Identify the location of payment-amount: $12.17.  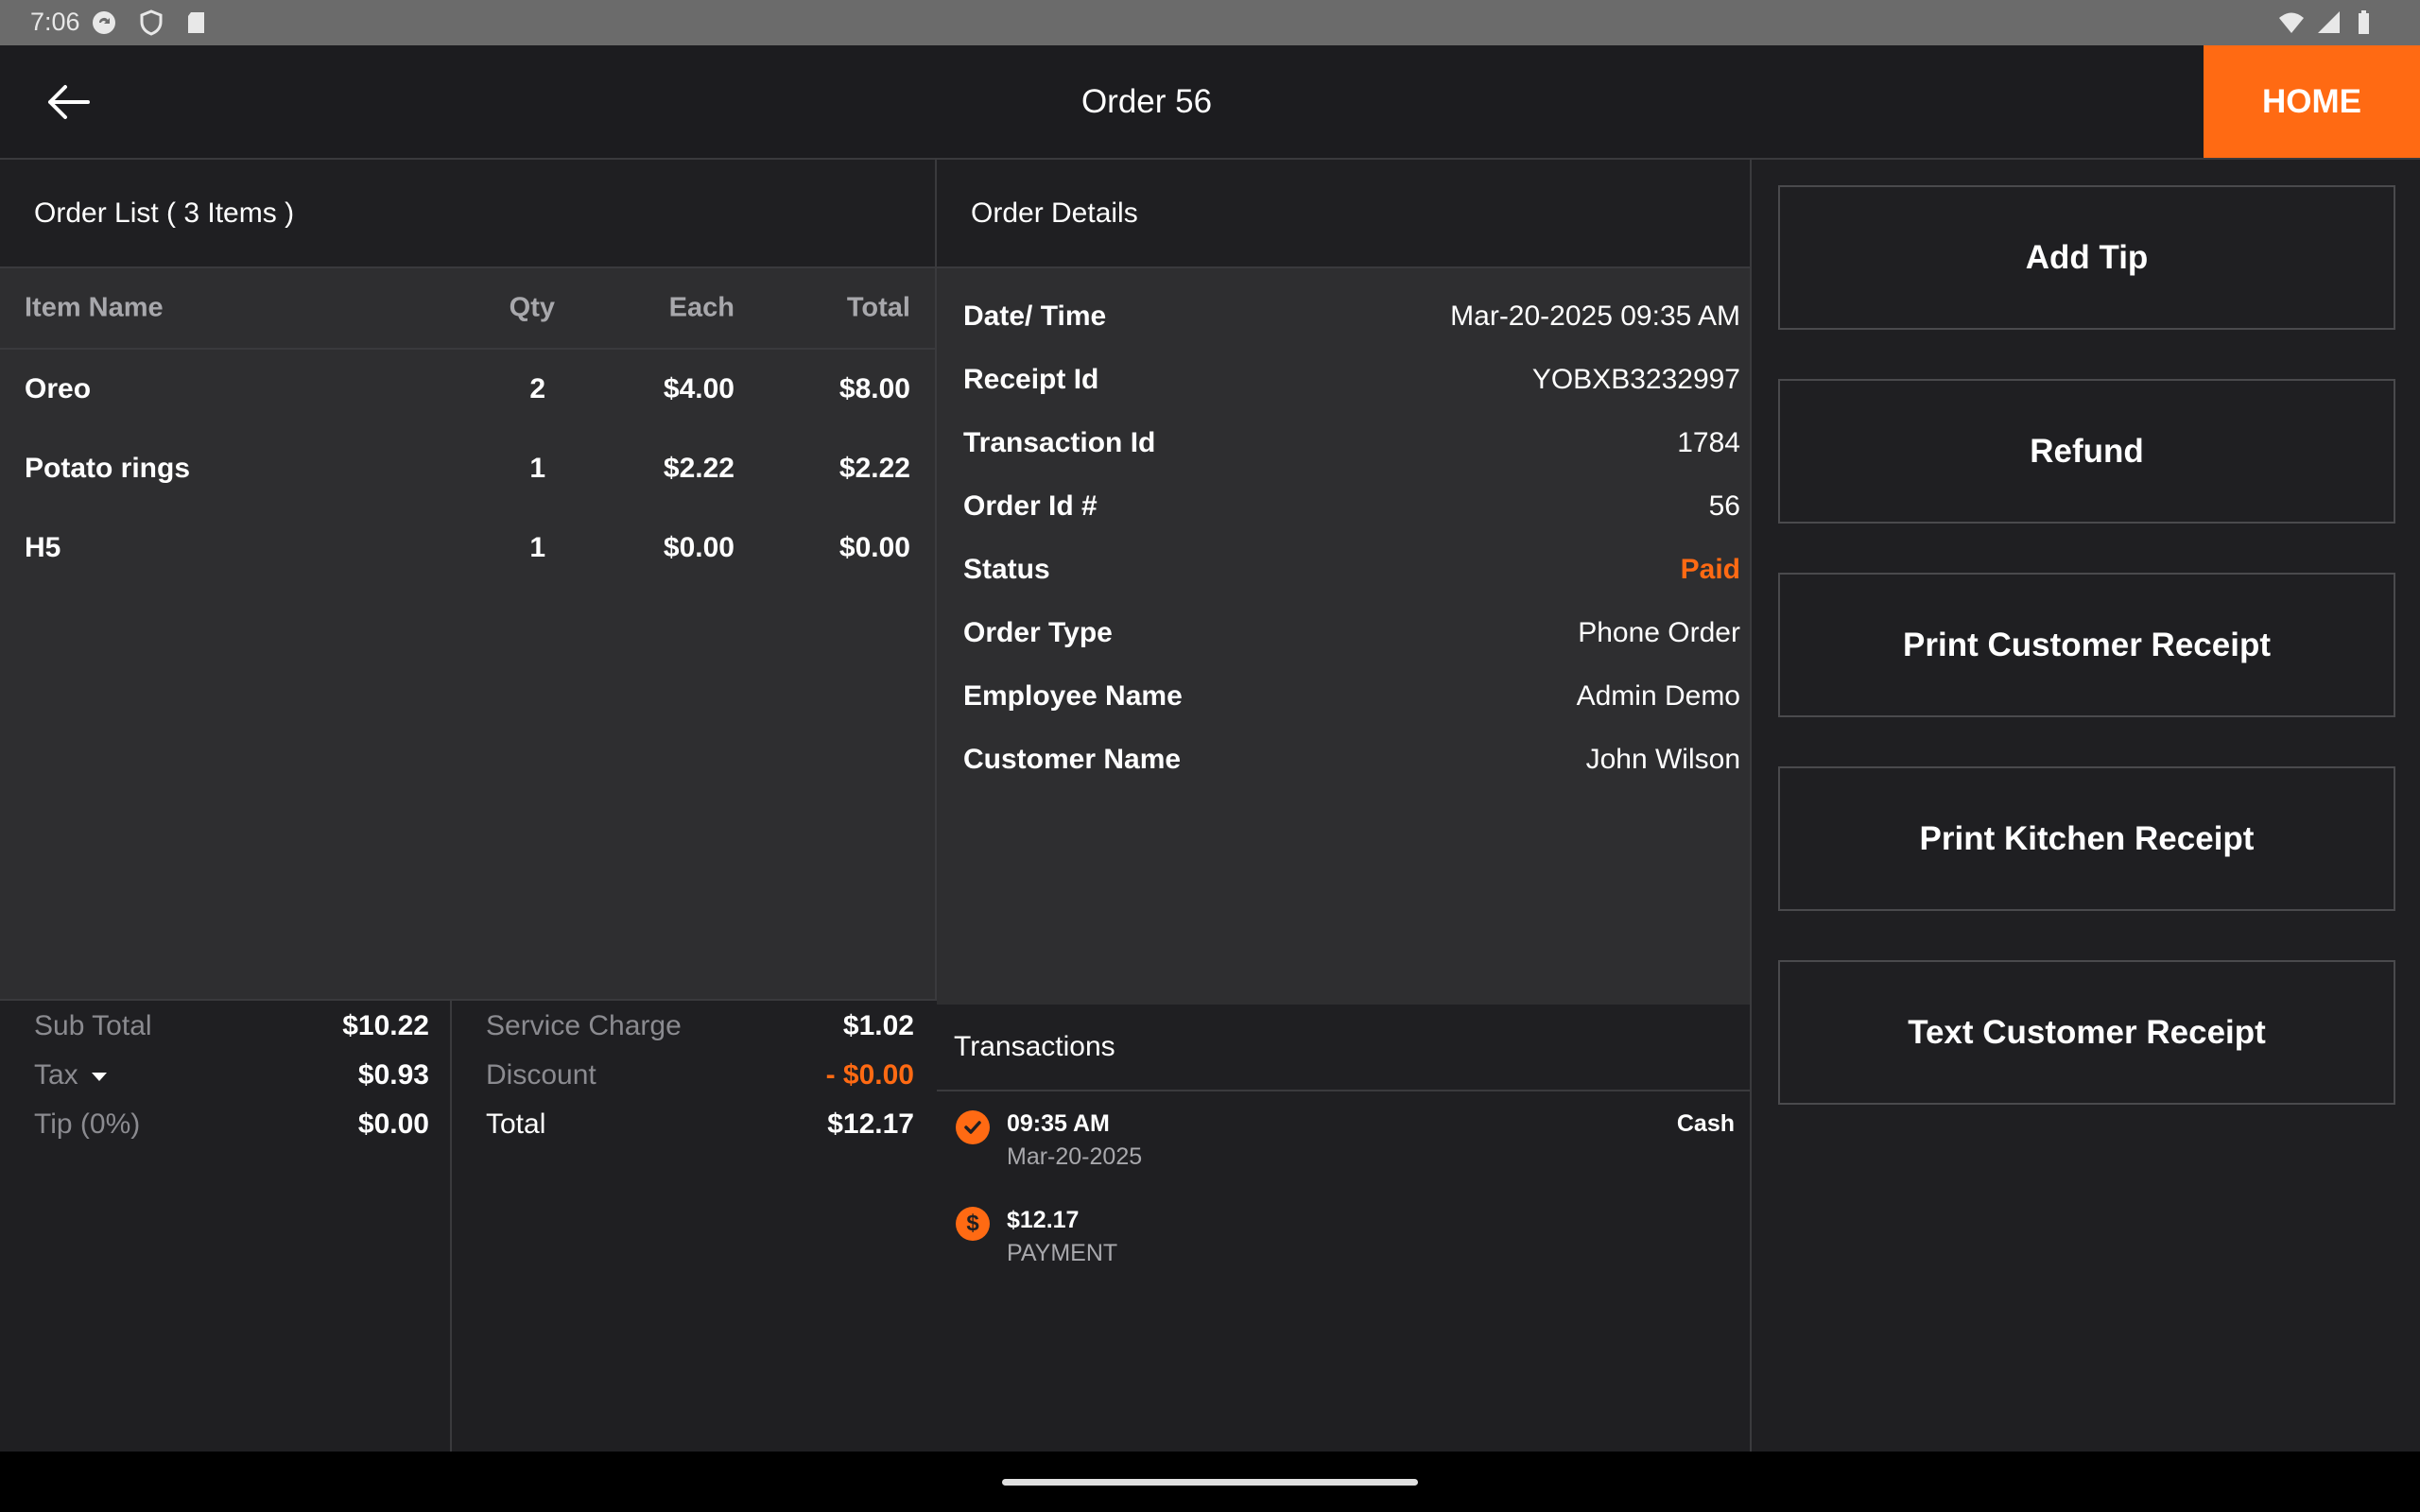
(1043, 1220).